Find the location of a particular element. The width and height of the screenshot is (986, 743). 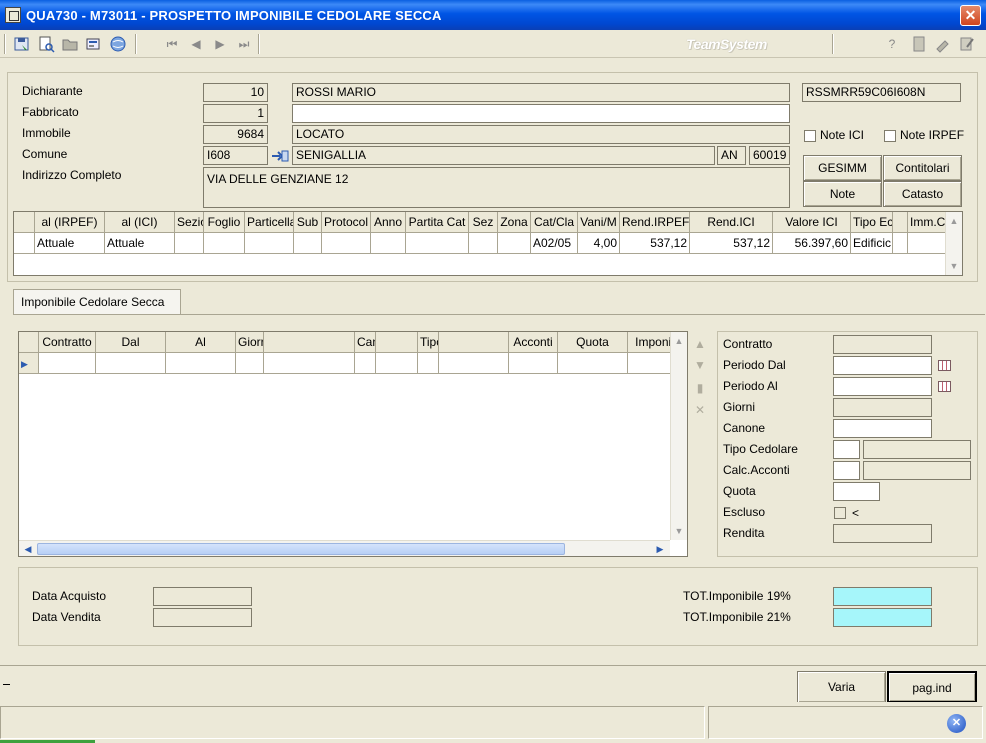

column-header: Quota is located at coordinates (593, 342).